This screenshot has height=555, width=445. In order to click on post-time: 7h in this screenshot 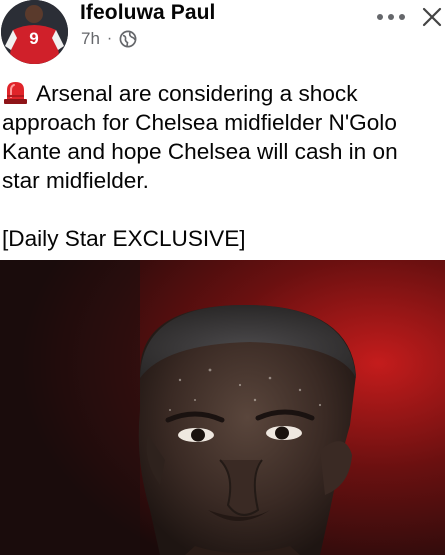, I will do `click(90, 39)`.